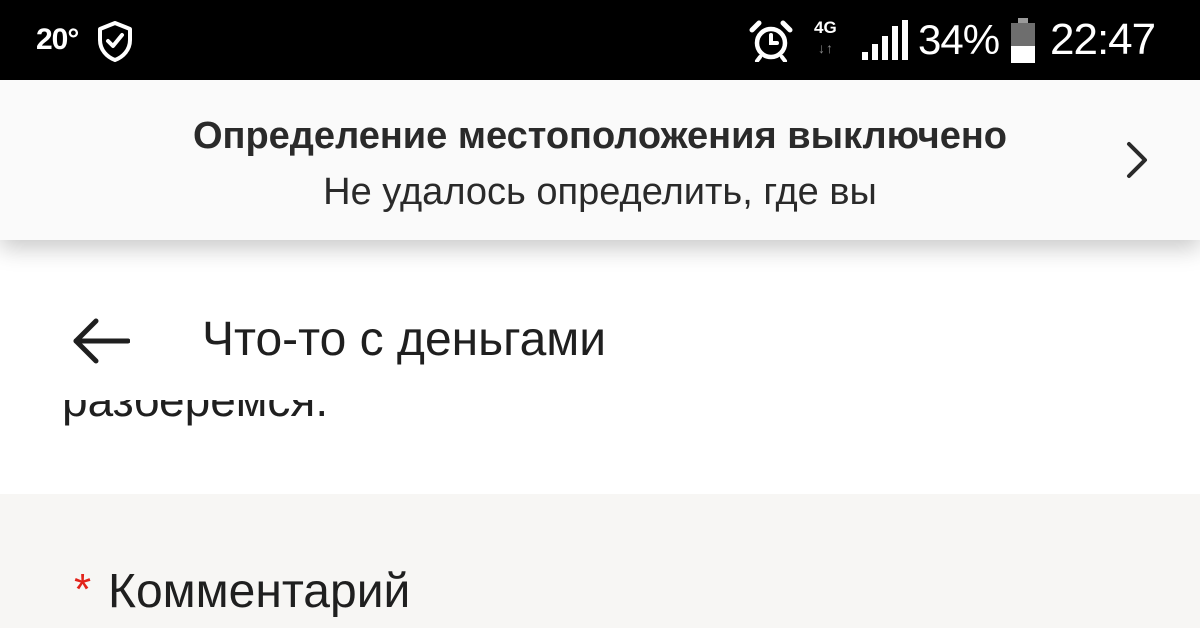  I want to click on network-type-indicator: 4G ↓↑, so click(832, 40).